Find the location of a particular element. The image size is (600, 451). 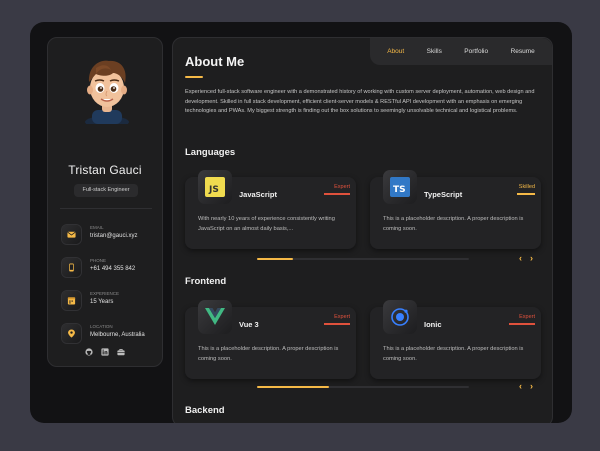

linkedin-icon is located at coordinates (105, 349).